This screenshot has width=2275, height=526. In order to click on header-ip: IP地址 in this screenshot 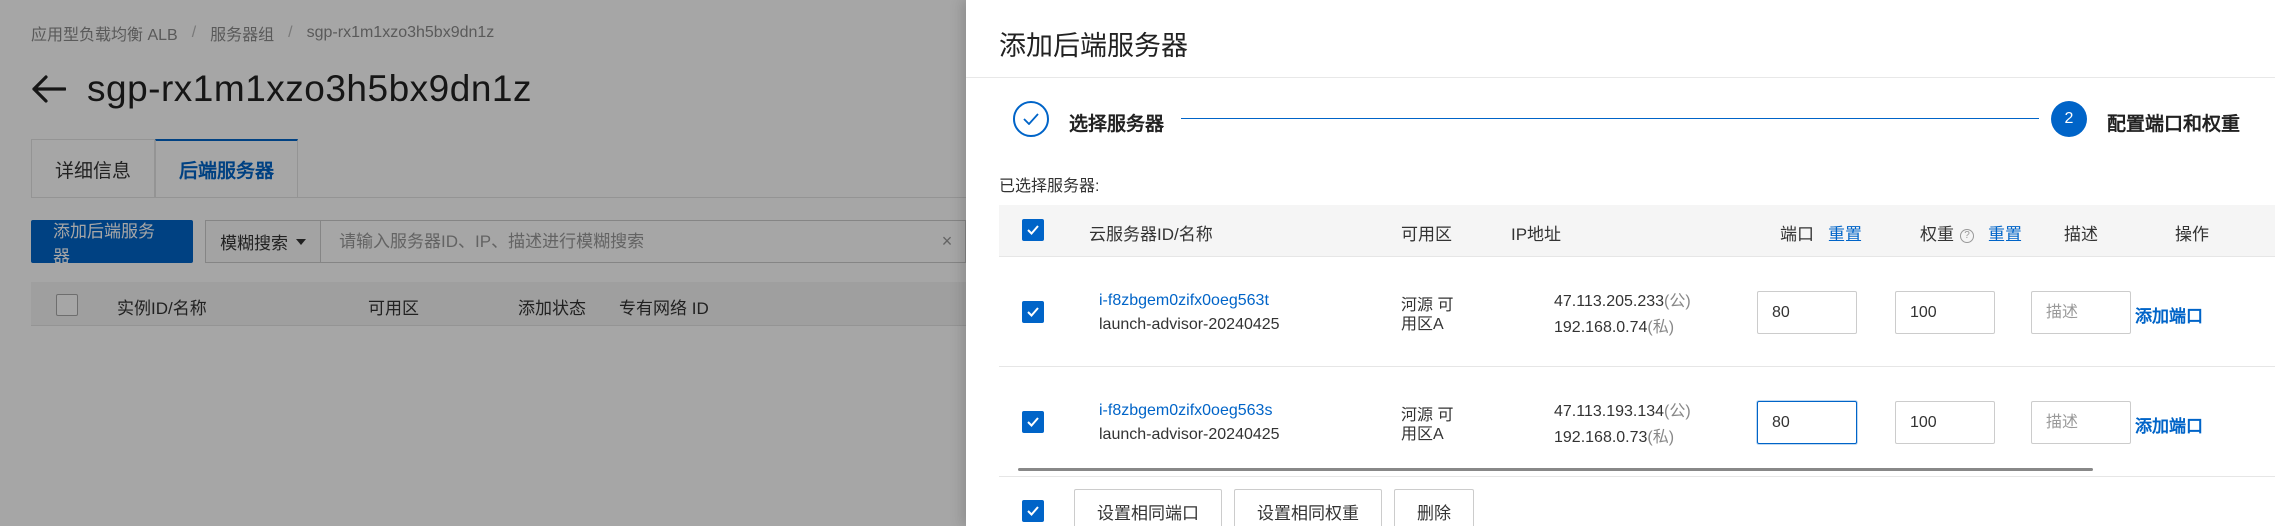, I will do `click(1536, 234)`.